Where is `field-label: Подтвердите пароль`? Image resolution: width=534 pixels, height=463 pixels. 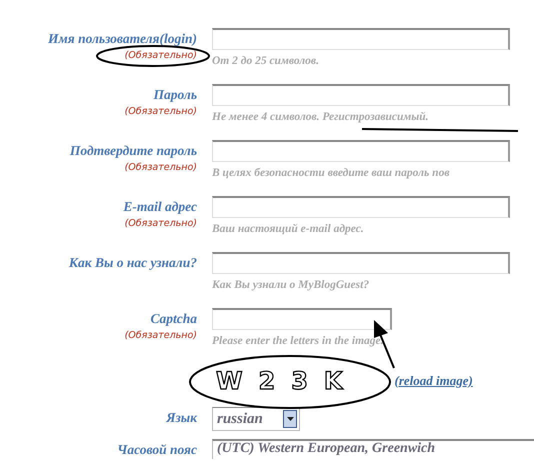 field-label: Подтвердите пароль is located at coordinates (133, 151).